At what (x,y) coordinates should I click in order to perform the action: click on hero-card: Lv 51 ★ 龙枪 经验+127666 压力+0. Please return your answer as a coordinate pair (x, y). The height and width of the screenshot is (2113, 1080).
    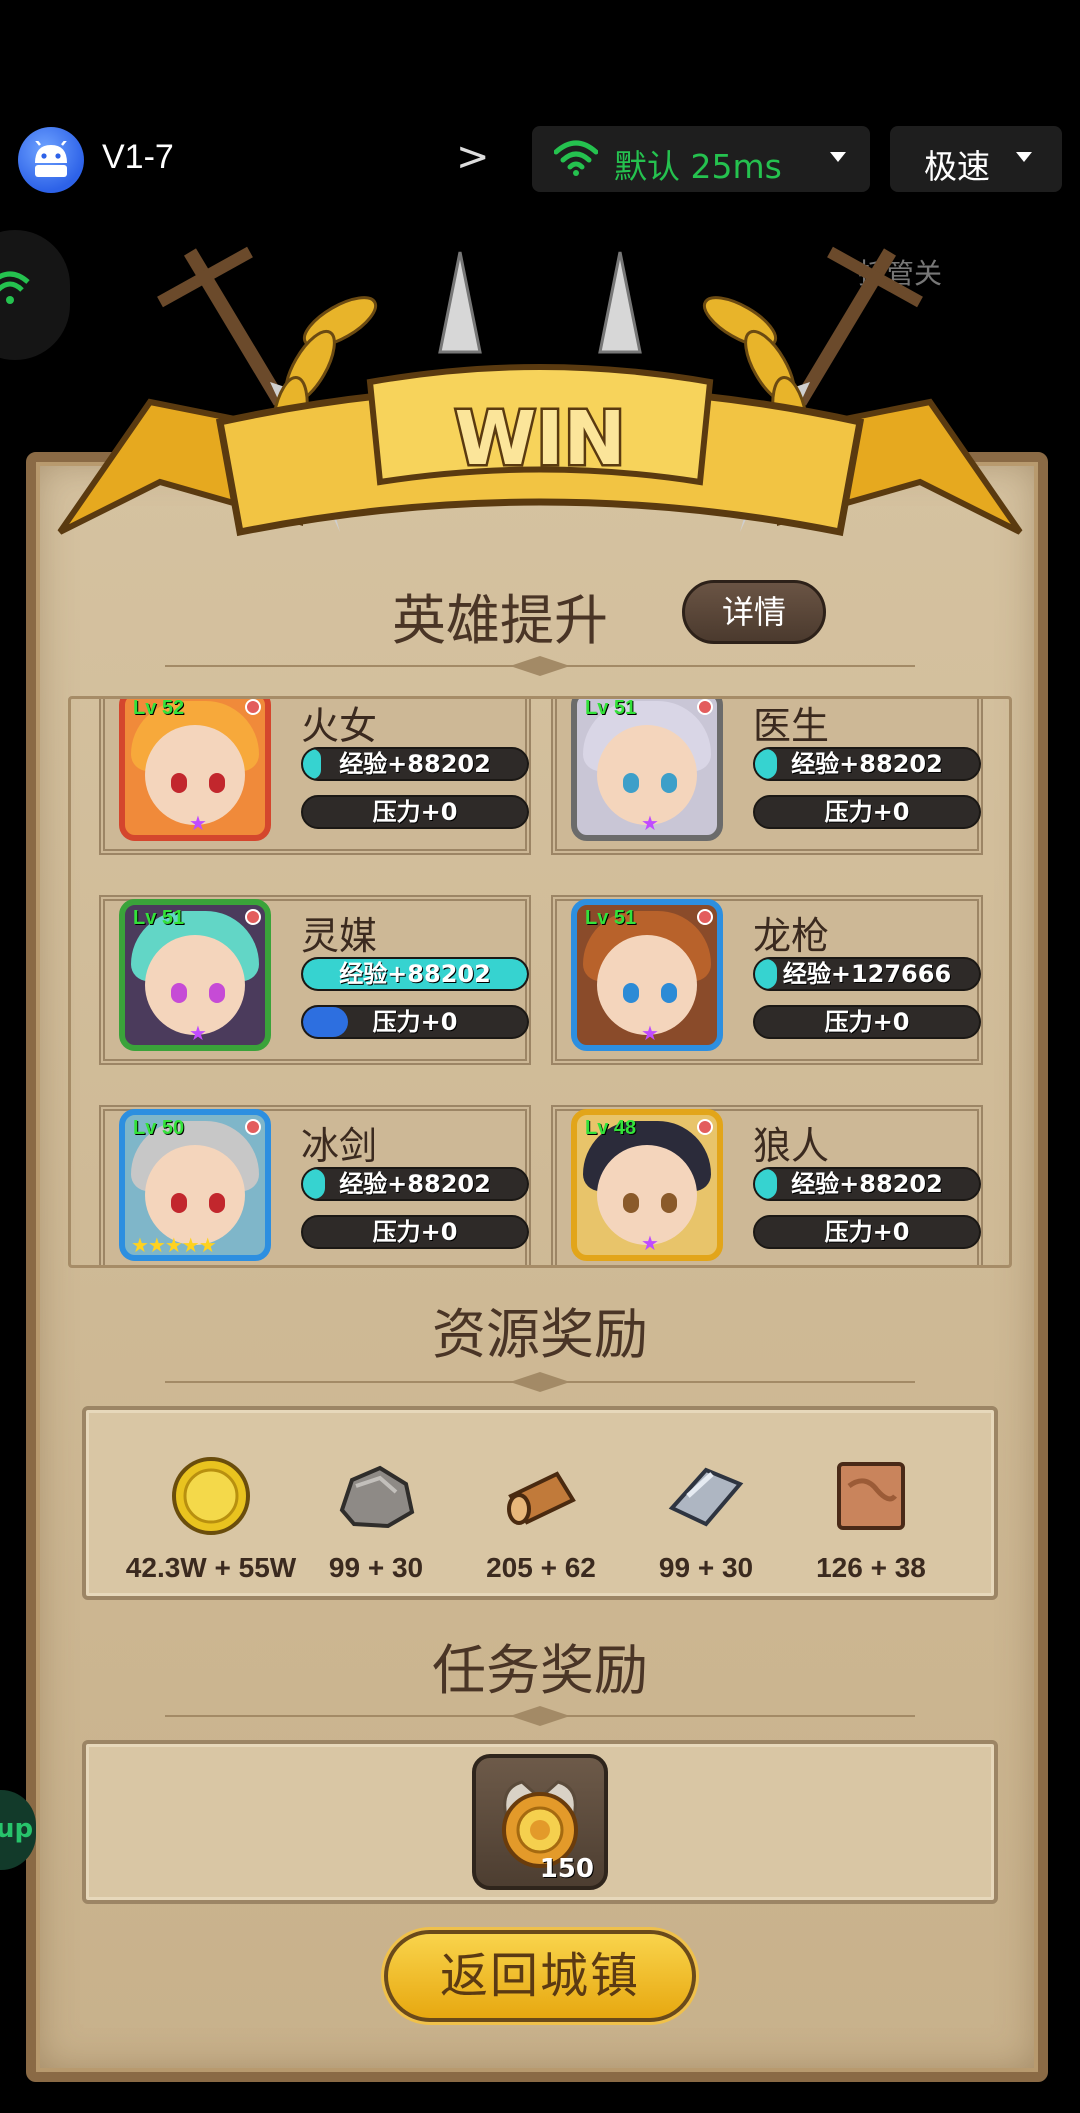
    Looking at the image, I should click on (767, 980).